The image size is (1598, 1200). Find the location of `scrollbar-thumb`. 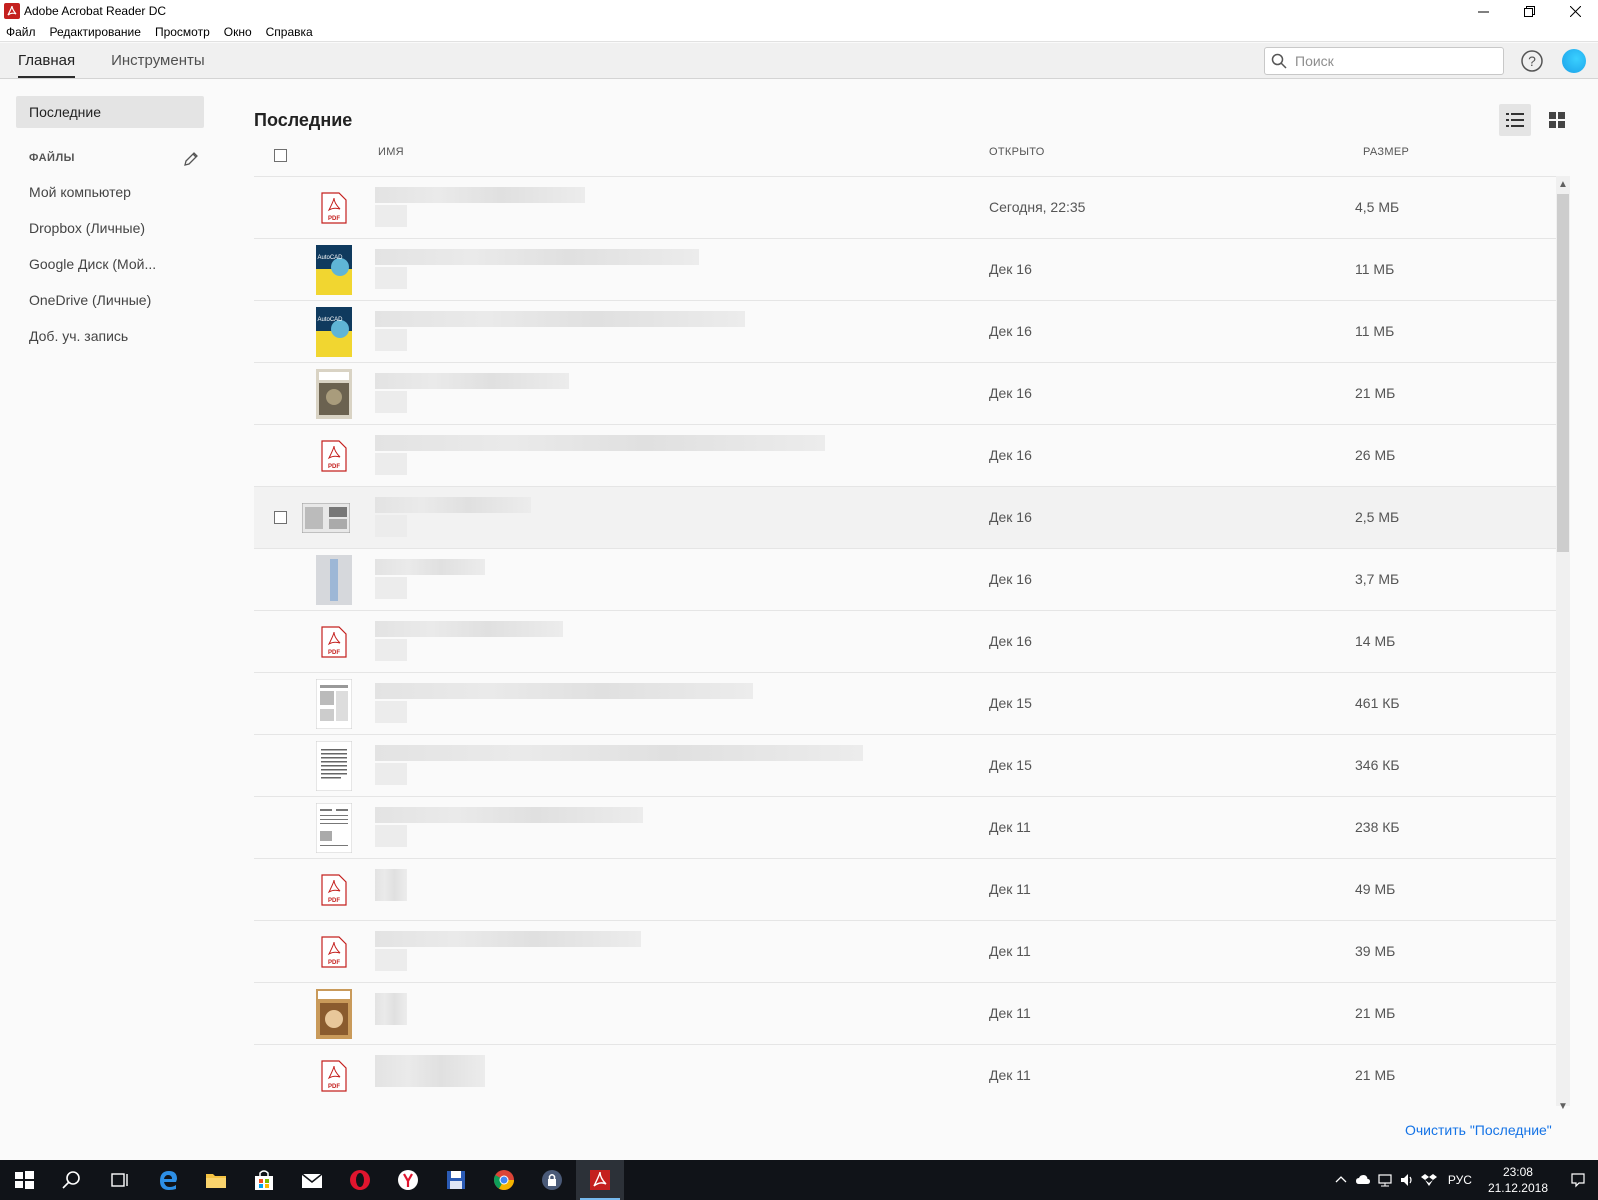

scrollbar-thumb is located at coordinates (1563, 373).